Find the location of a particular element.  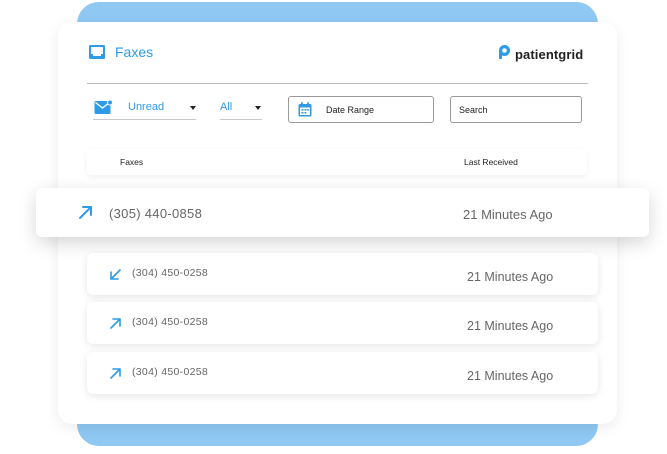

inbox-icon is located at coordinates (97, 52).